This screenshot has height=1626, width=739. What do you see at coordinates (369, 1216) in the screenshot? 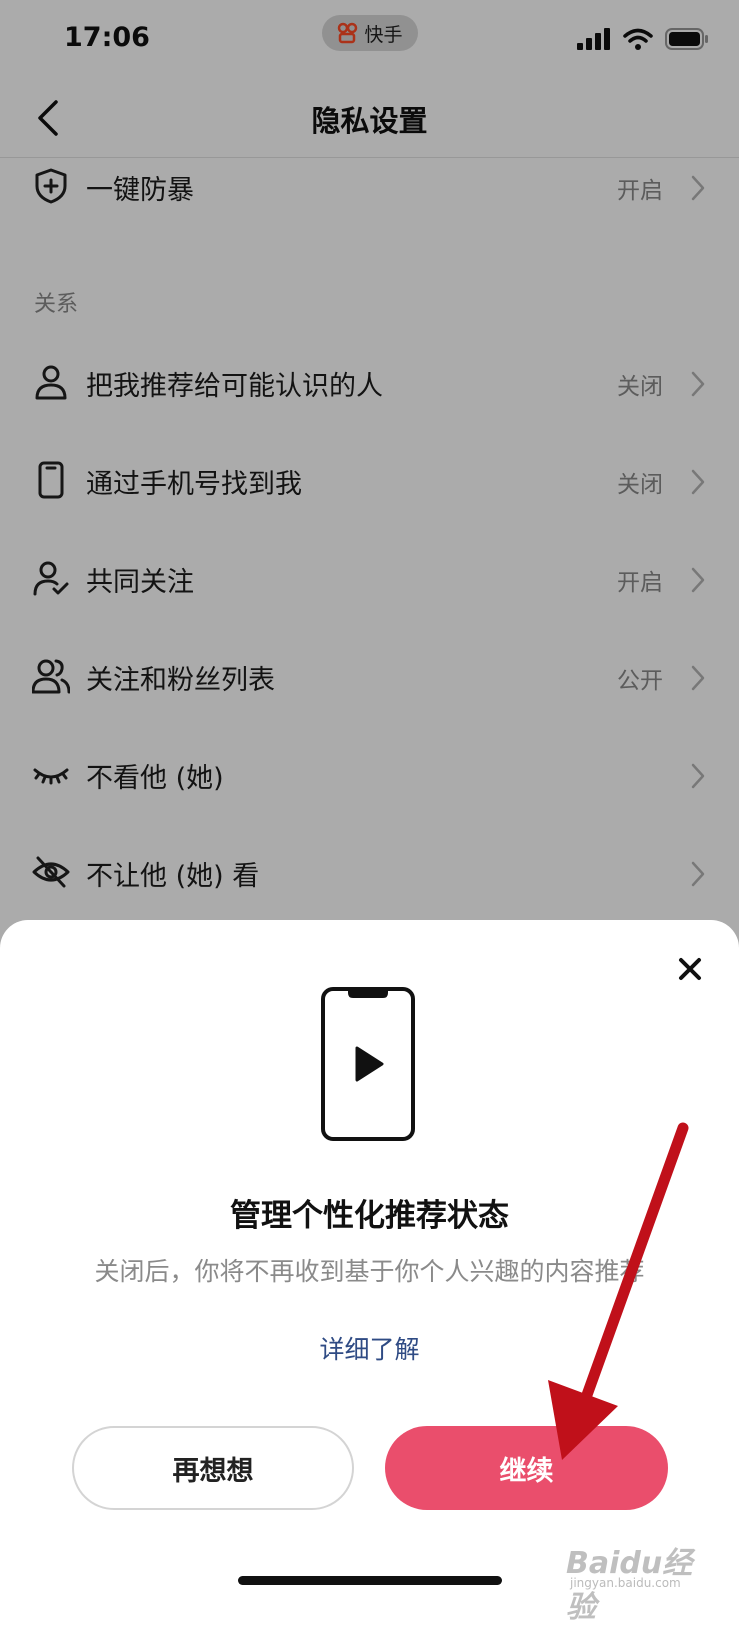
I see `sheet-title: 管理个性化推荐状态` at bounding box center [369, 1216].